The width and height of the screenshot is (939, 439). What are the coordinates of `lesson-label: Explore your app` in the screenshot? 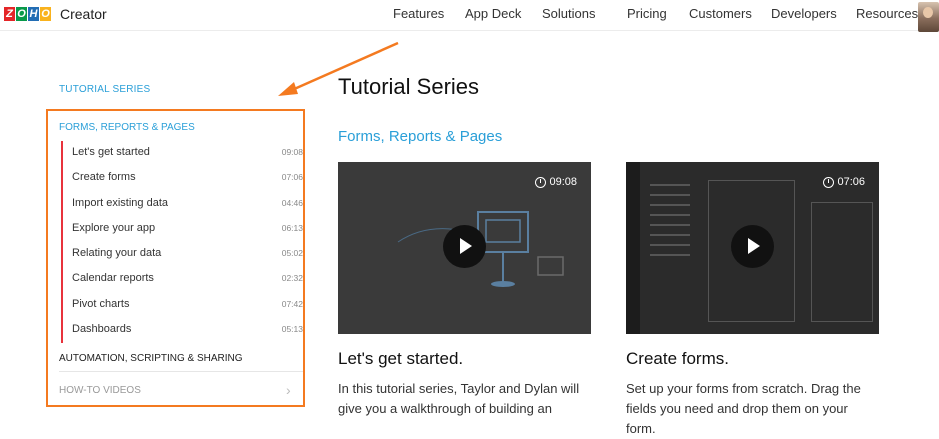 It's located at (114, 227).